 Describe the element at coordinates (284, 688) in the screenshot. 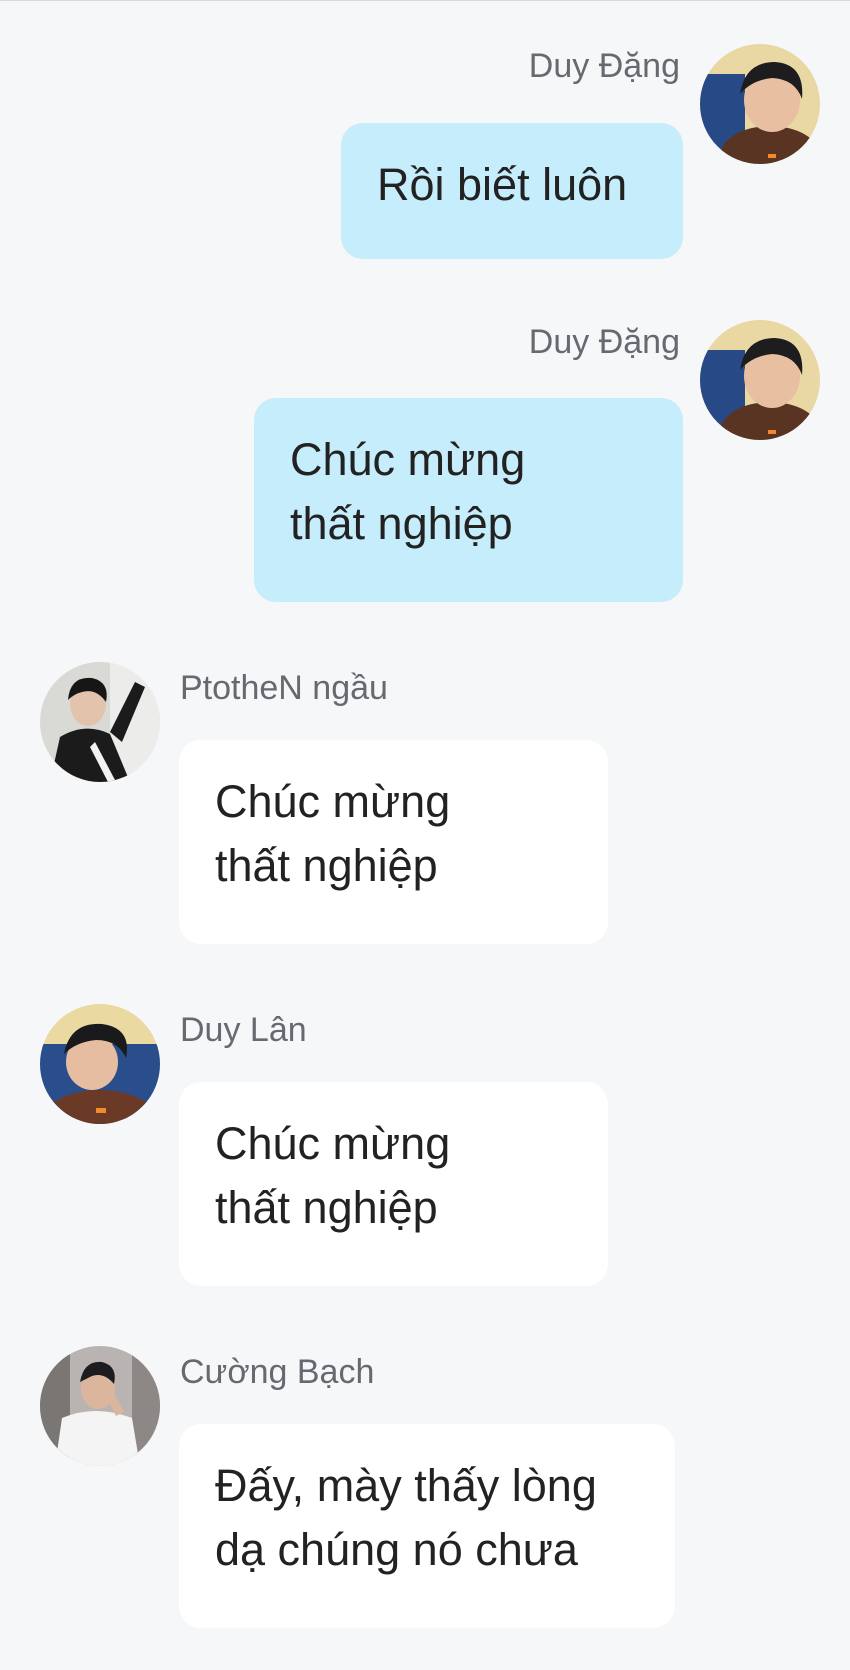

I see `sender-name: PtotheN ngầu` at that location.